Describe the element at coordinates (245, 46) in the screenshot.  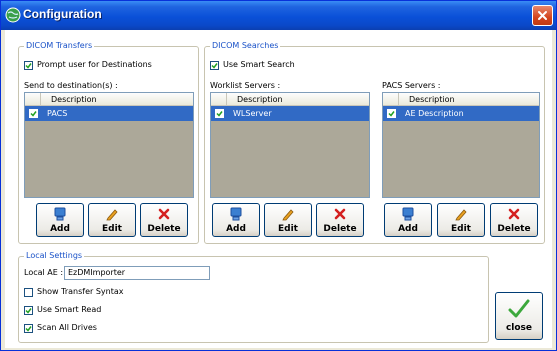
I see `dicom-searches-legend: DICOM Searches` at that location.